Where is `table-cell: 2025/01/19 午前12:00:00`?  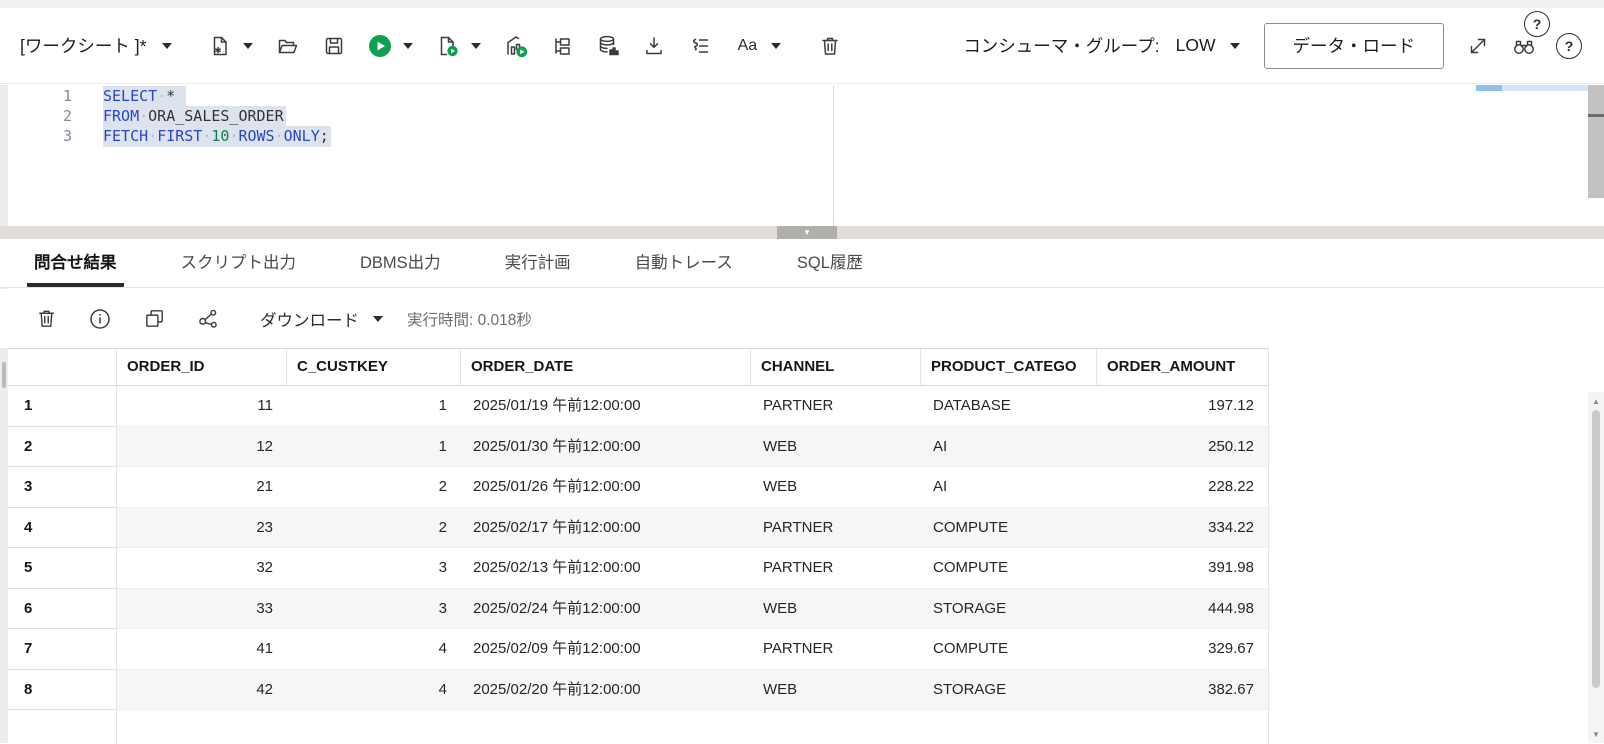 table-cell: 2025/01/19 午前12:00:00 is located at coordinates (606, 406).